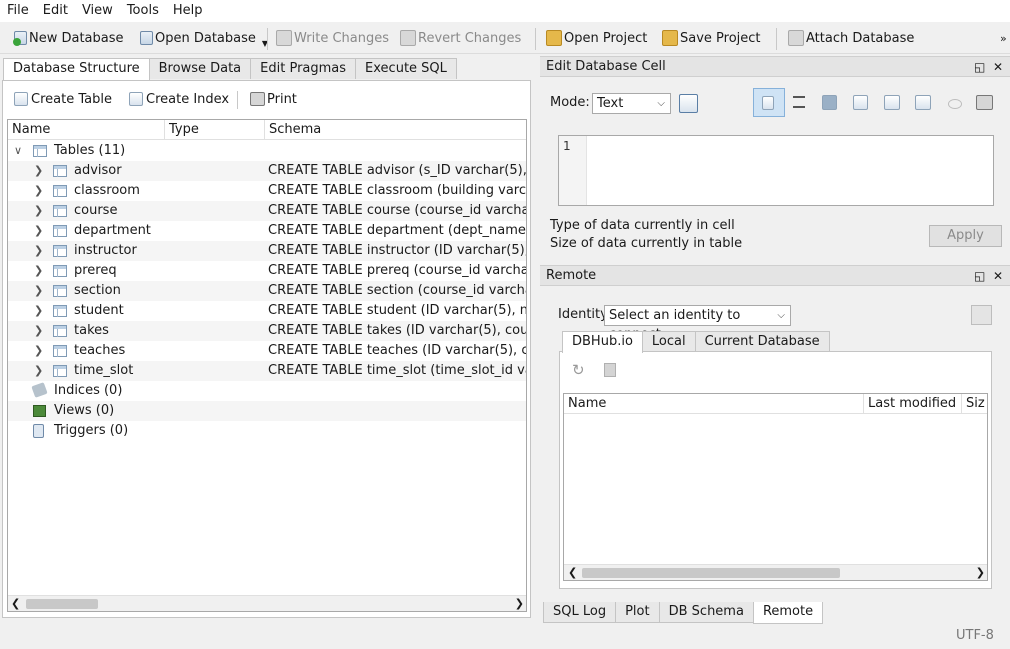 The image size is (1010, 649). I want to click on import-icon, so click(829, 102).